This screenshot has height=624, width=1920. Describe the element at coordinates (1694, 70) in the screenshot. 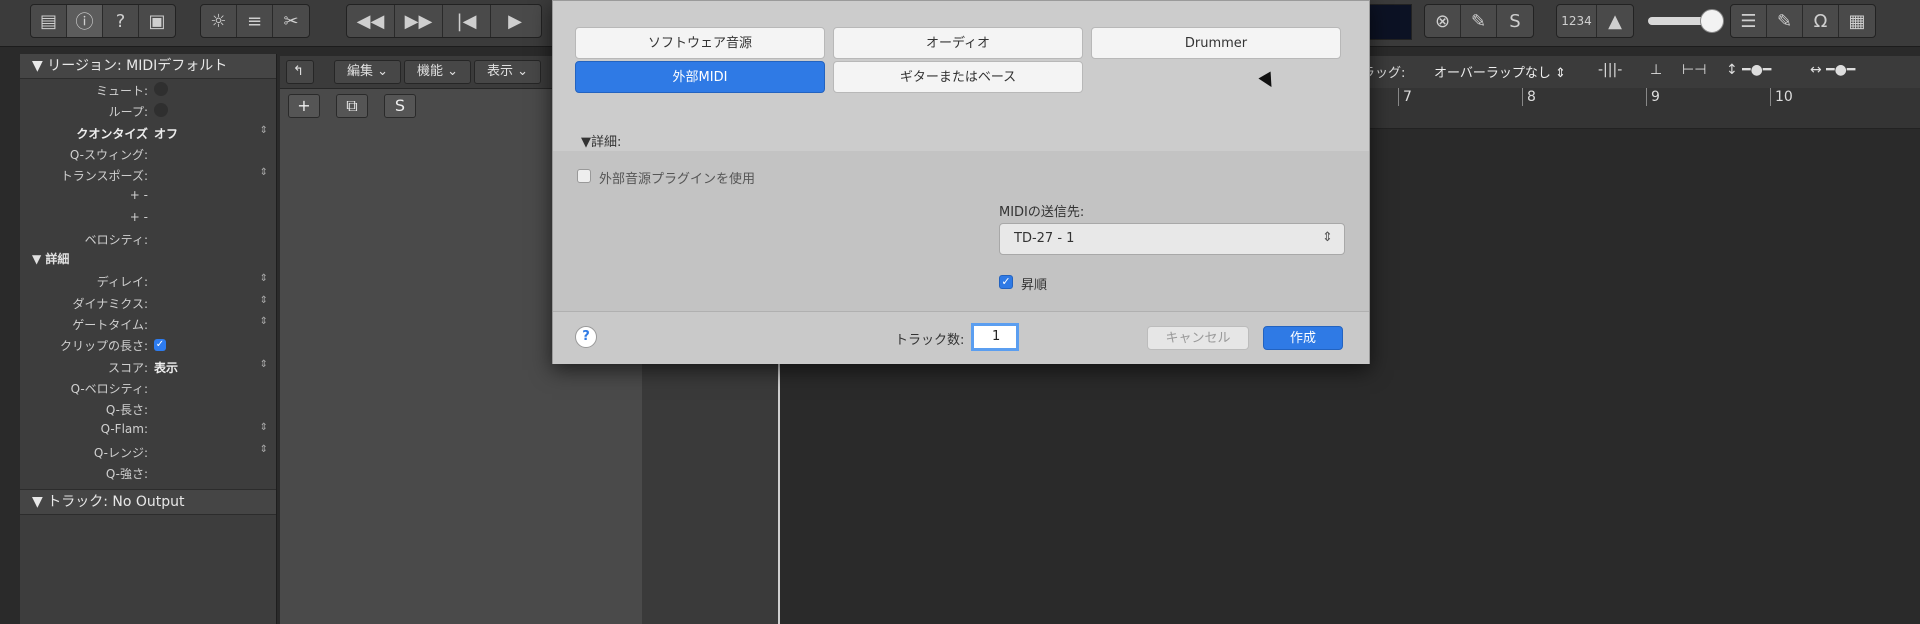

I see `fit-horizontal-icon: ⊢⊣` at that location.